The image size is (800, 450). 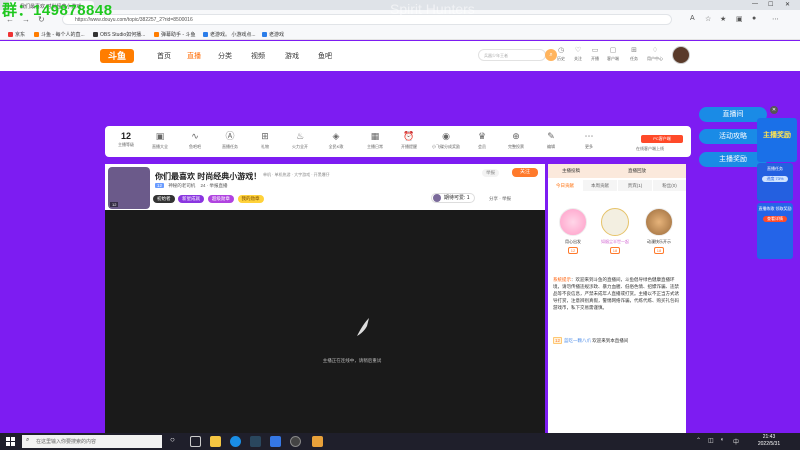 What do you see at coordinates (578, 54) in the screenshot?
I see `follow-button: ♡ 关注` at bounding box center [578, 54].